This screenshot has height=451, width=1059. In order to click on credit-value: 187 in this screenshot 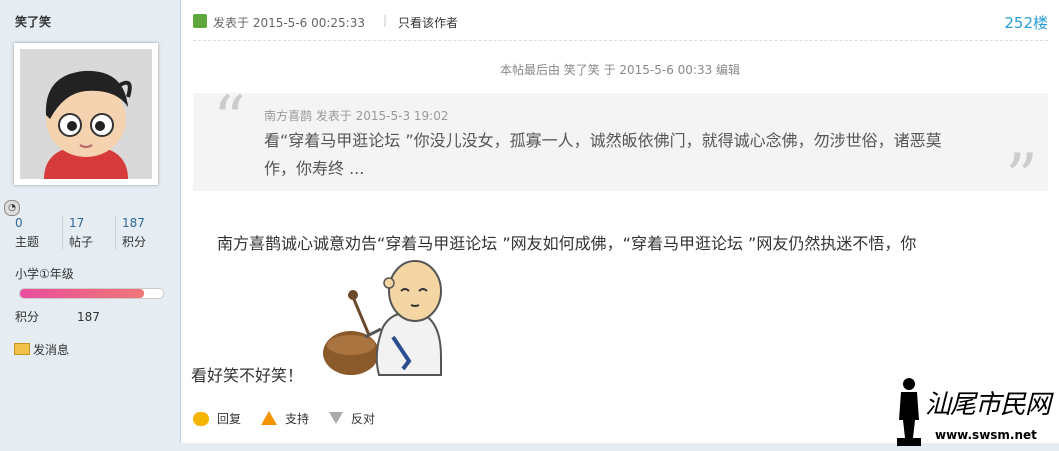, I will do `click(88, 317)`.